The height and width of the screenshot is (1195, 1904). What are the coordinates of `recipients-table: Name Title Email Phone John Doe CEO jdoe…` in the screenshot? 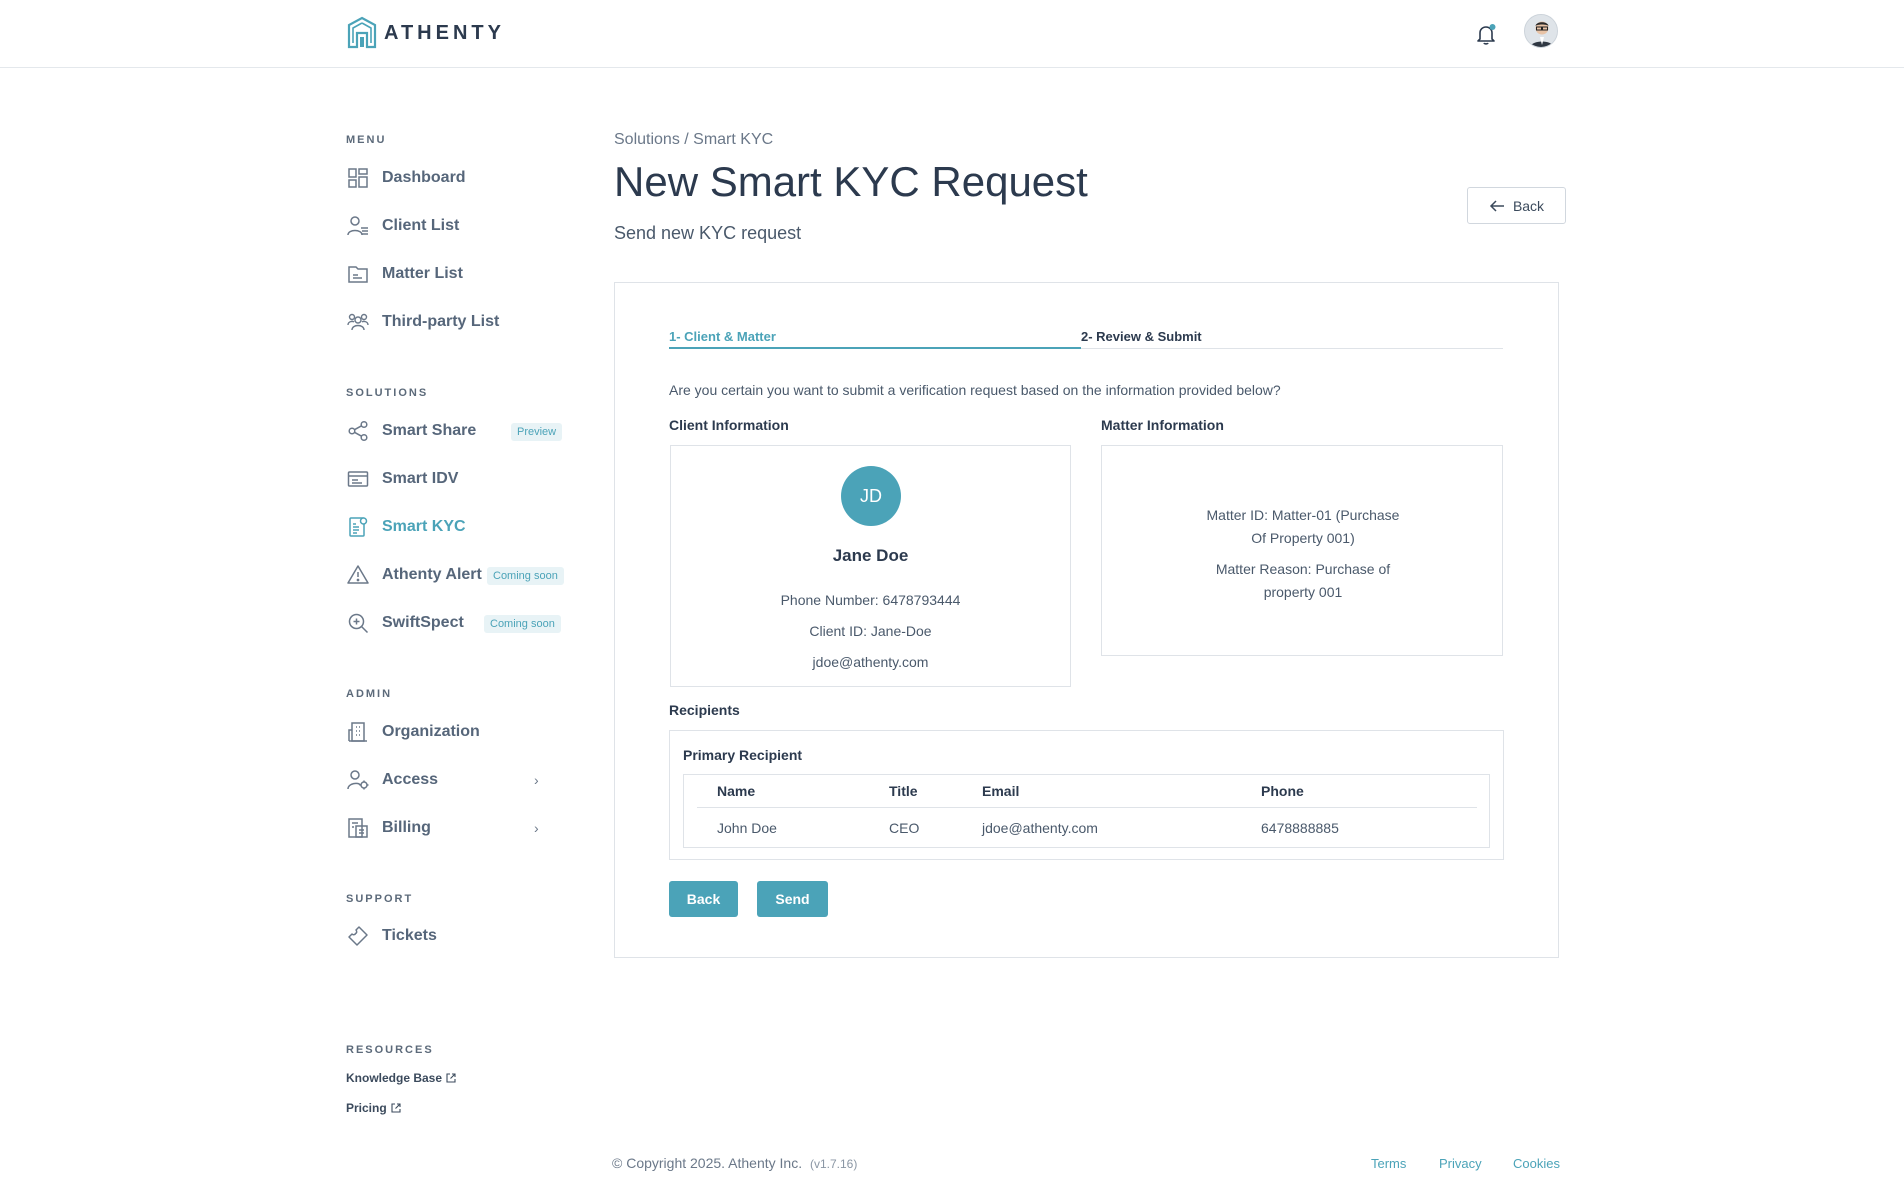 It's located at (1086, 811).